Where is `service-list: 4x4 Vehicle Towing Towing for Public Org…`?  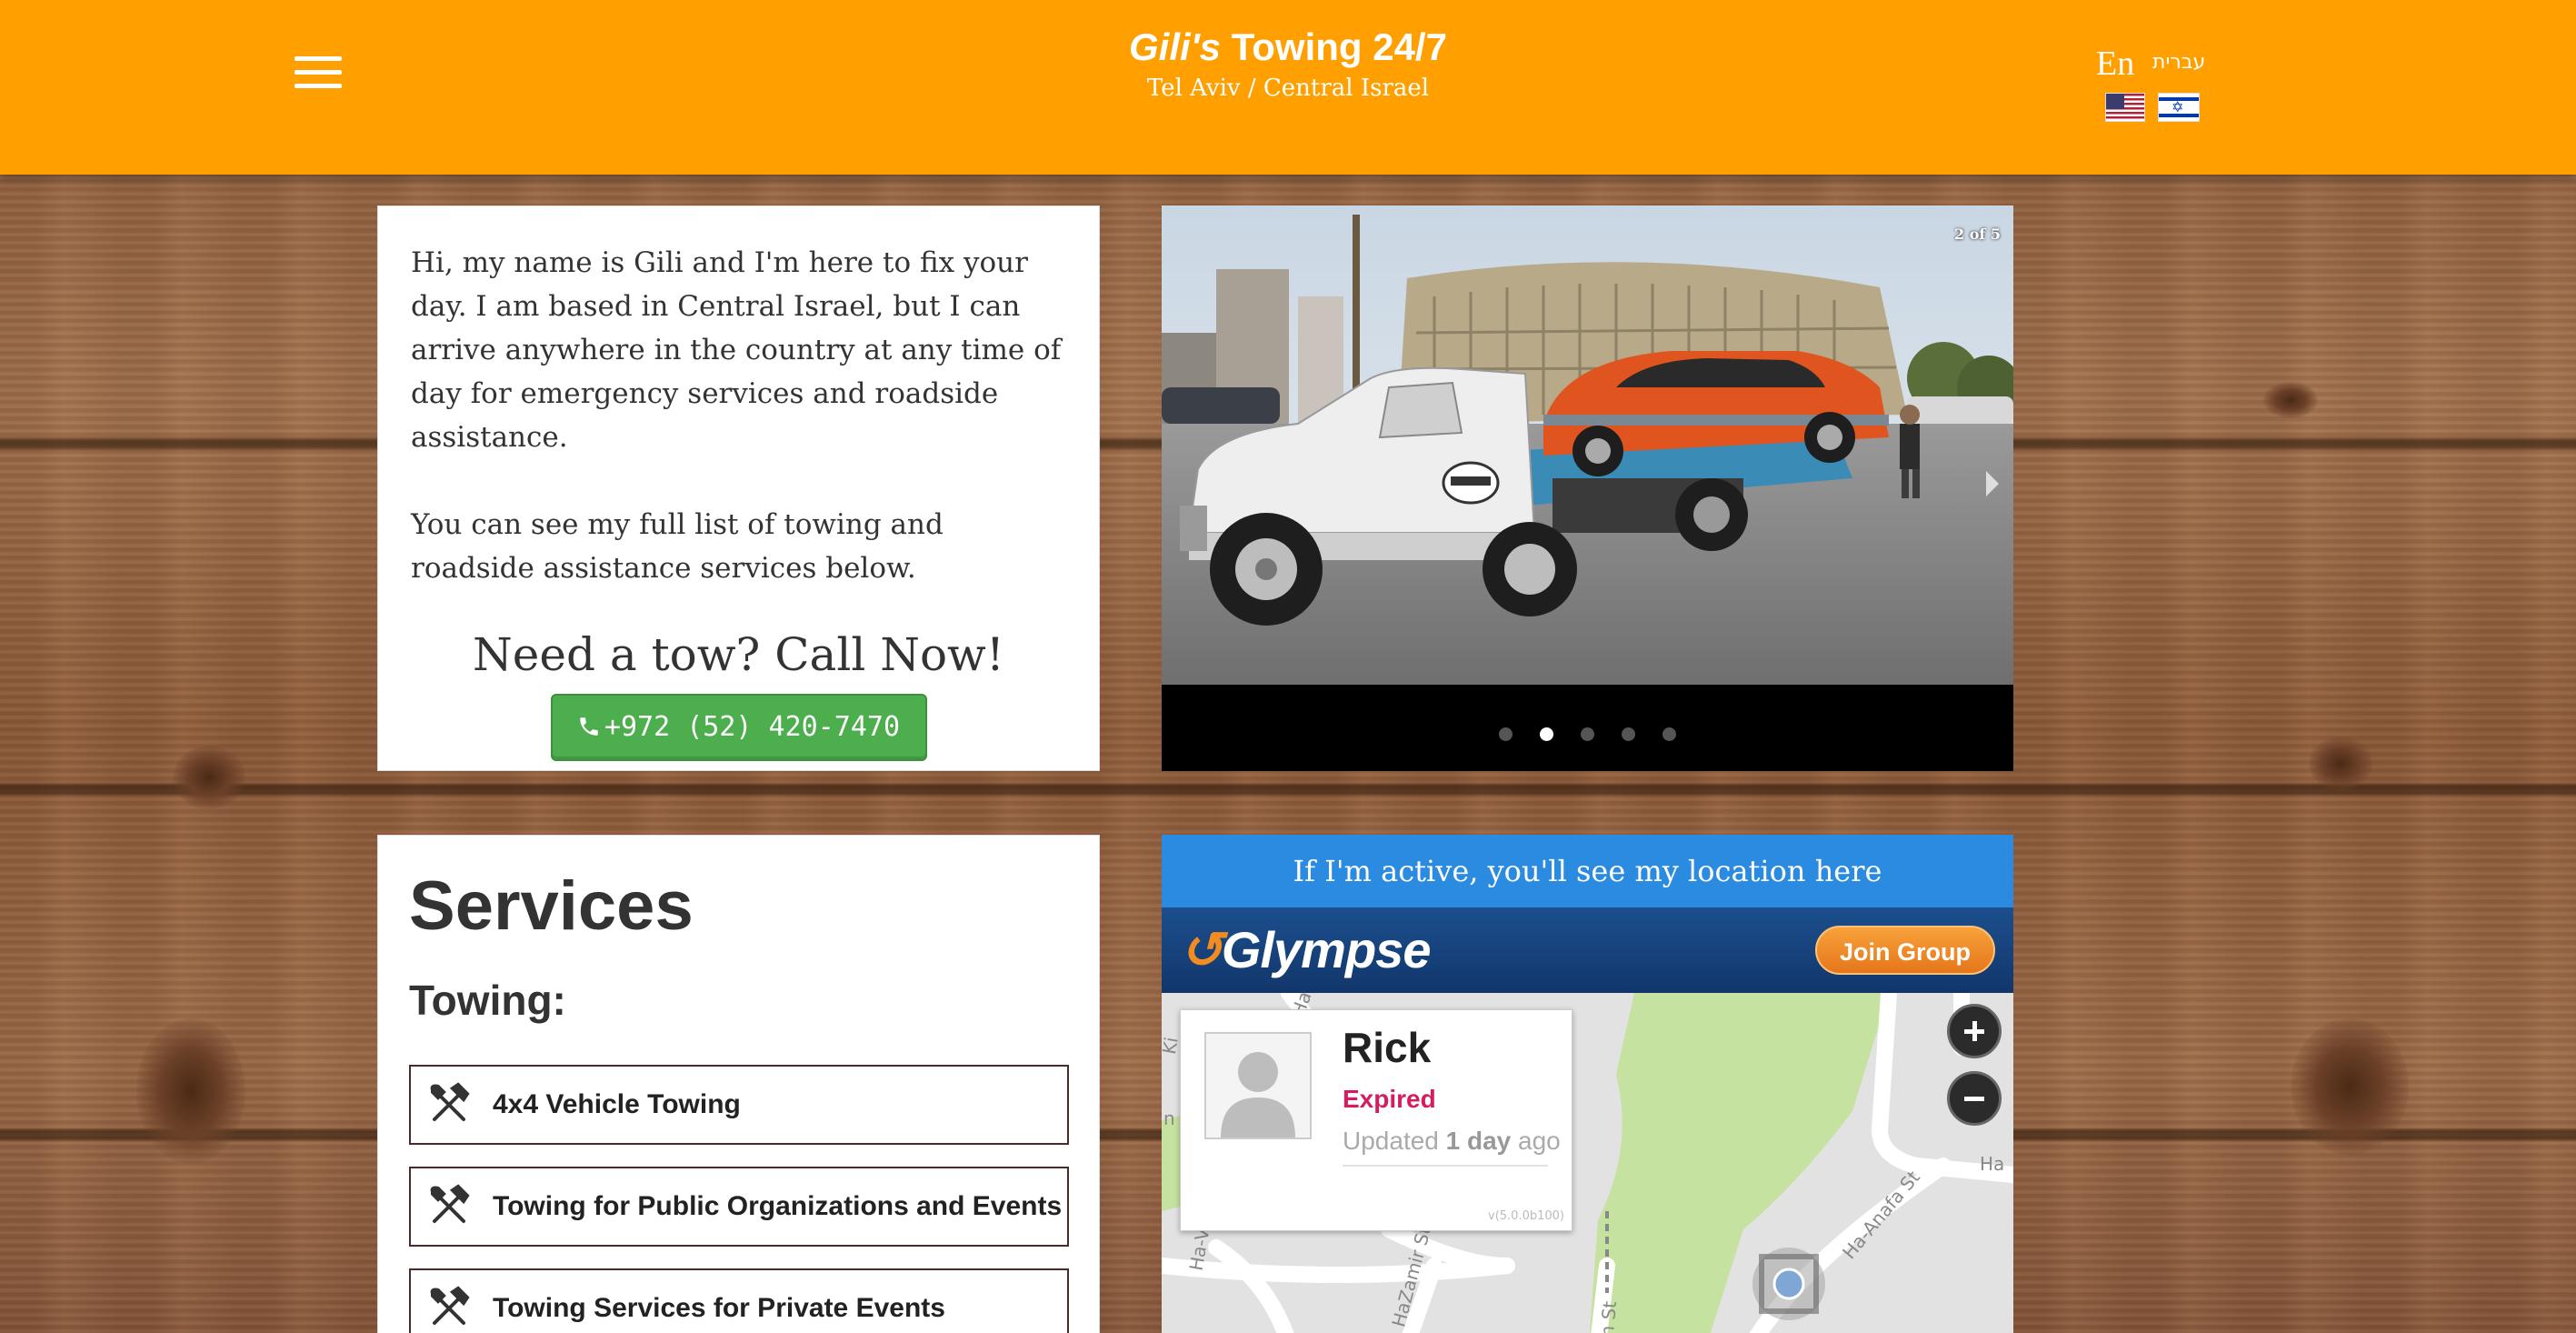 service-list: 4x4 Vehicle Towing Towing for Public Org… is located at coordinates (739, 1199).